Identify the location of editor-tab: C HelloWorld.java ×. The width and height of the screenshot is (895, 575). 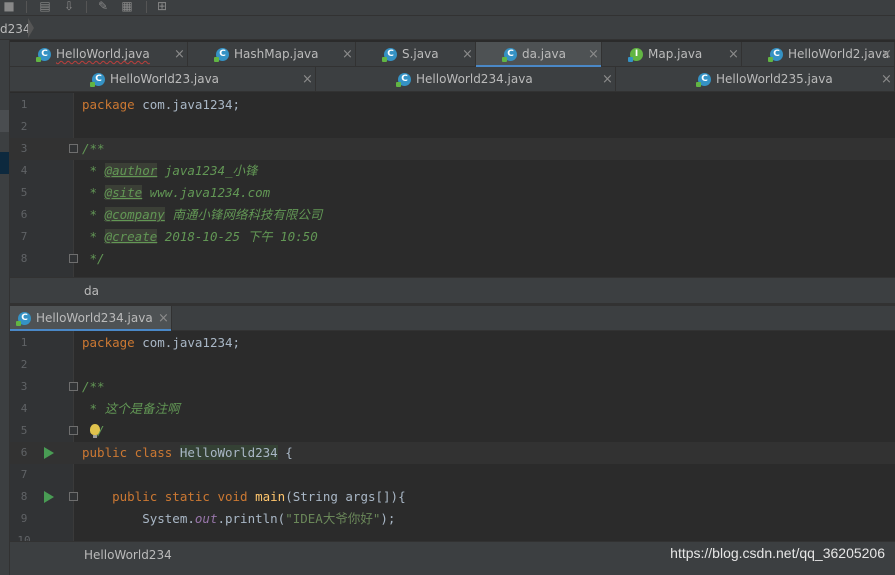
(99, 54).